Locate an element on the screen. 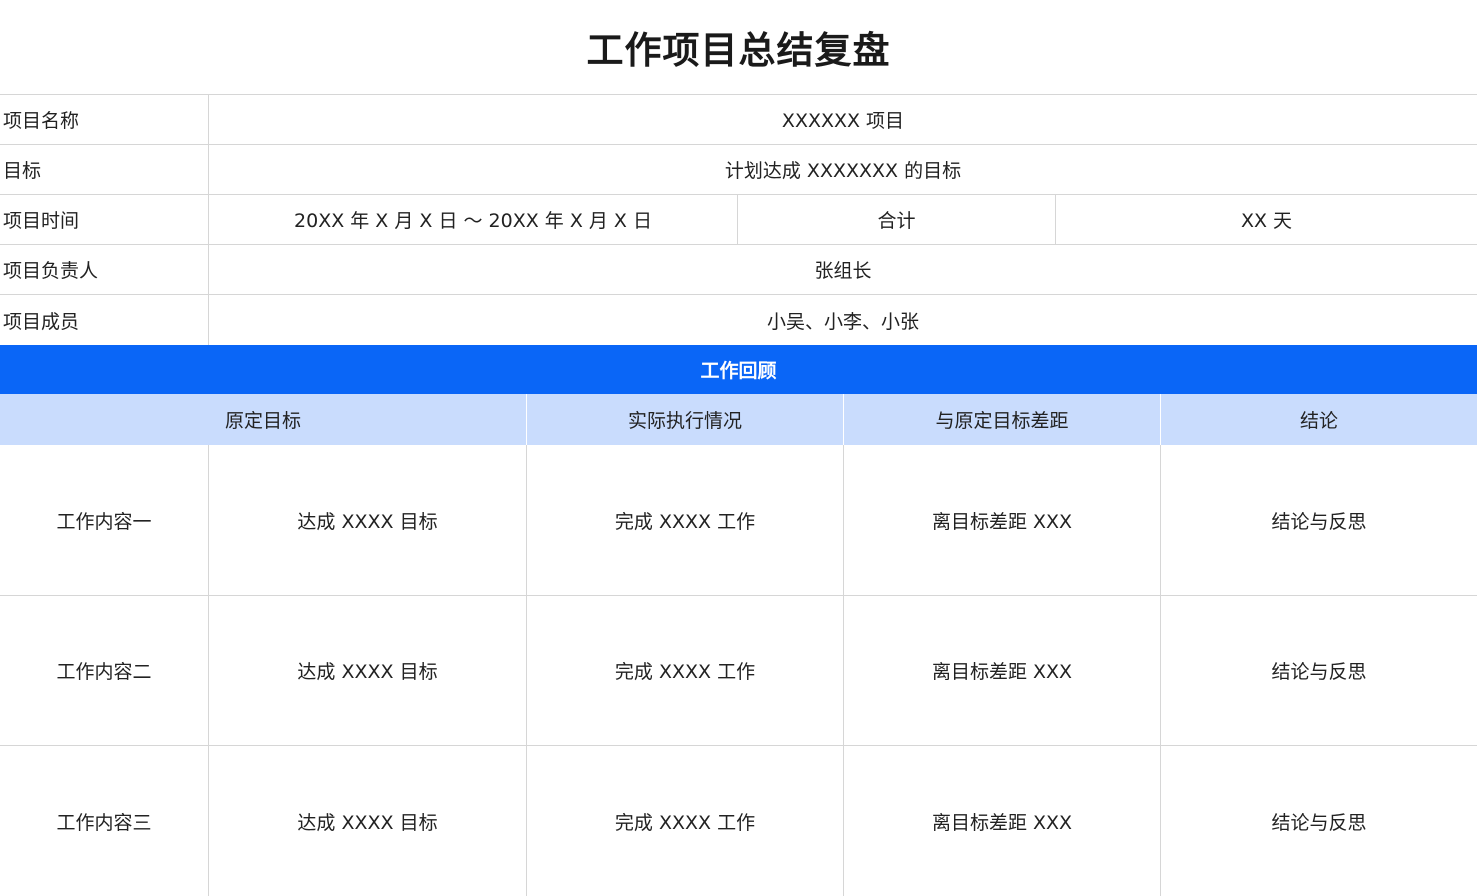  header-original-target: 原定目标 is located at coordinates (262, 421).